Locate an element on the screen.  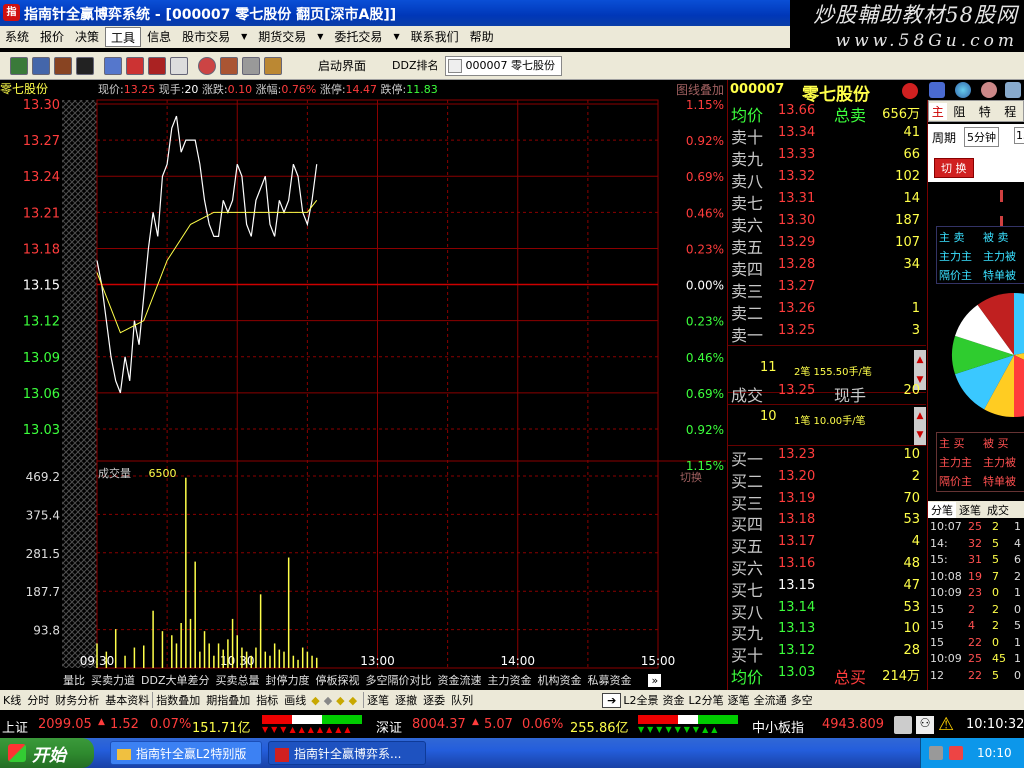
tab-indicator: 指标 is located at coordinates (267, 700).